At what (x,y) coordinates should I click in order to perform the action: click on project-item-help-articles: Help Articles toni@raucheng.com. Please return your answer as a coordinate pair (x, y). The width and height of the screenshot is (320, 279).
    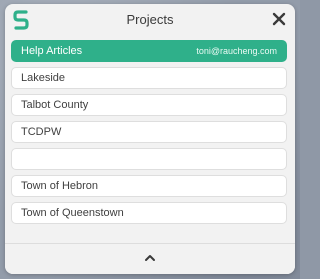
    Looking at the image, I should click on (149, 51).